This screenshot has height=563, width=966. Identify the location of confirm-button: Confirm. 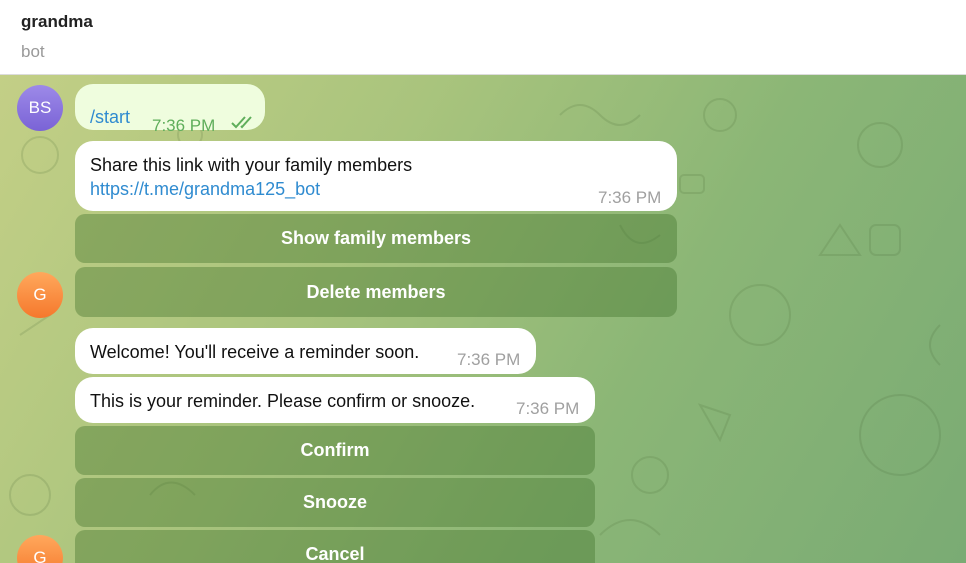
(335, 450).